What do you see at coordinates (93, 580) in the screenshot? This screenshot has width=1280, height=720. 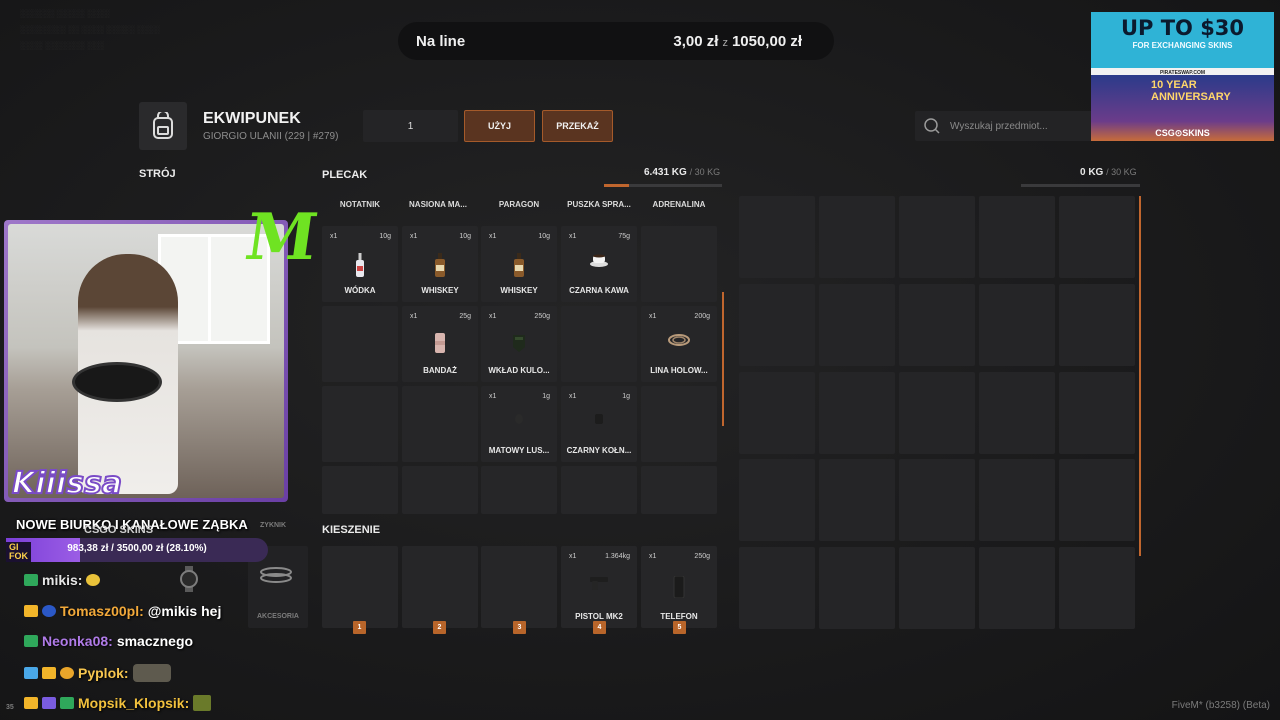 I see `emoji-icon` at bounding box center [93, 580].